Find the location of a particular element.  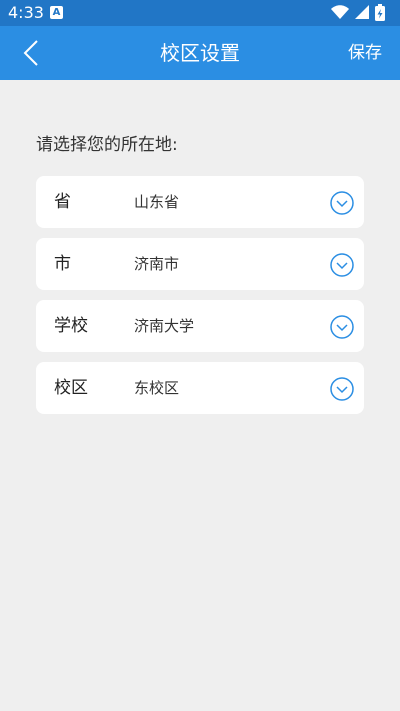

status-time: 4:33 is located at coordinates (26, 12).